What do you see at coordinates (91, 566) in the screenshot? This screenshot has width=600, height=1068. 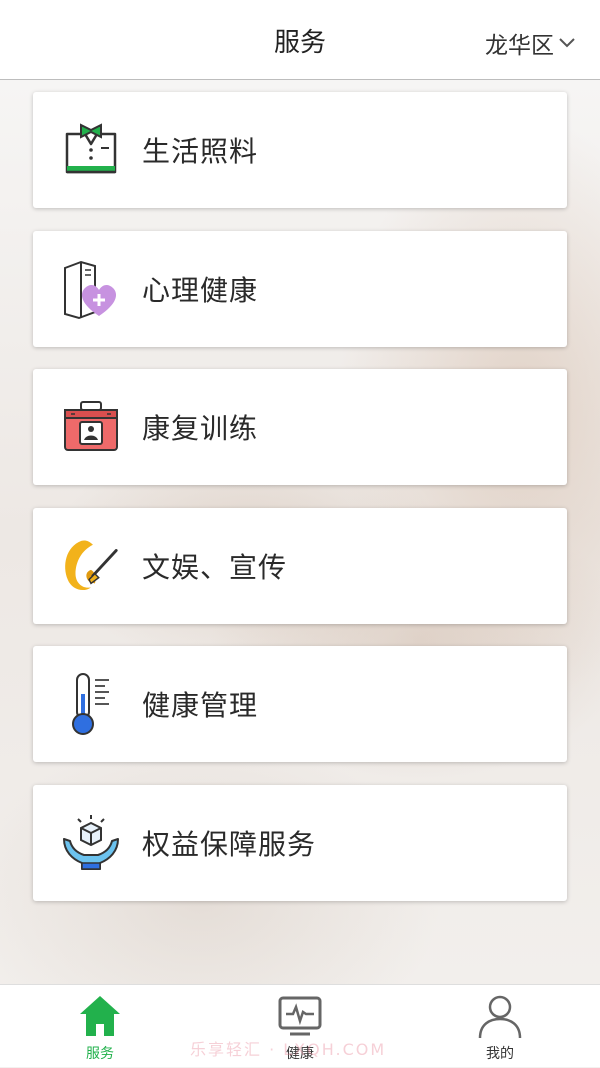 I see `brush-icon` at bounding box center [91, 566].